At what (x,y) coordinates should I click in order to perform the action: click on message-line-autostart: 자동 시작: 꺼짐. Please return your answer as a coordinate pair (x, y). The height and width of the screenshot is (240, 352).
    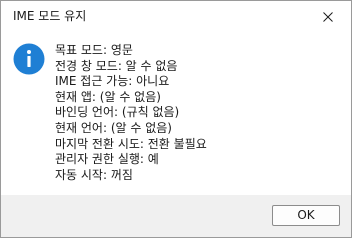
    Looking at the image, I should click on (94, 174).